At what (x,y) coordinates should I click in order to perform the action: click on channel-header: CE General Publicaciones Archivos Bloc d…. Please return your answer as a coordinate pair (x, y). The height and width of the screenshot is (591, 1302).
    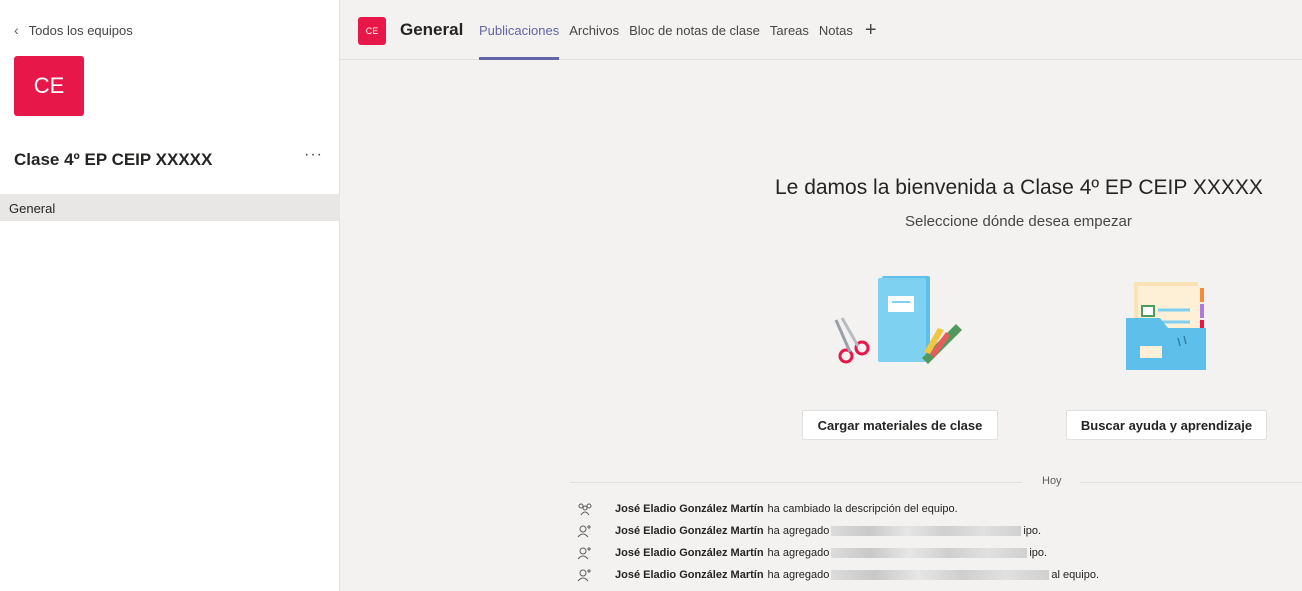
    Looking at the image, I should click on (821, 30).